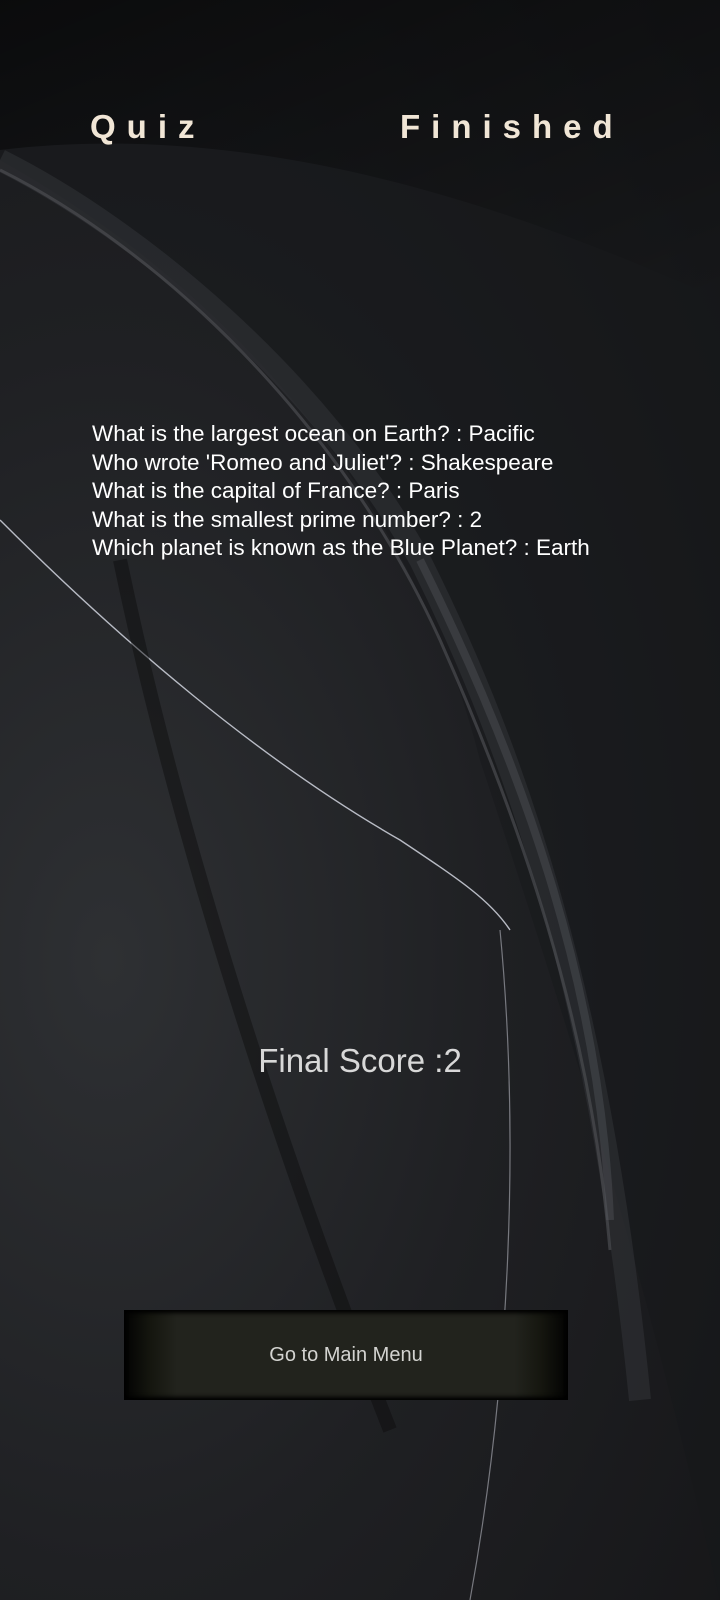 The width and height of the screenshot is (720, 1600). What do you see at coordinates (287, 519) in the screenshot?
I see `result-item: What is the smallest prime number? : 2` at bounding box center [287, 519].